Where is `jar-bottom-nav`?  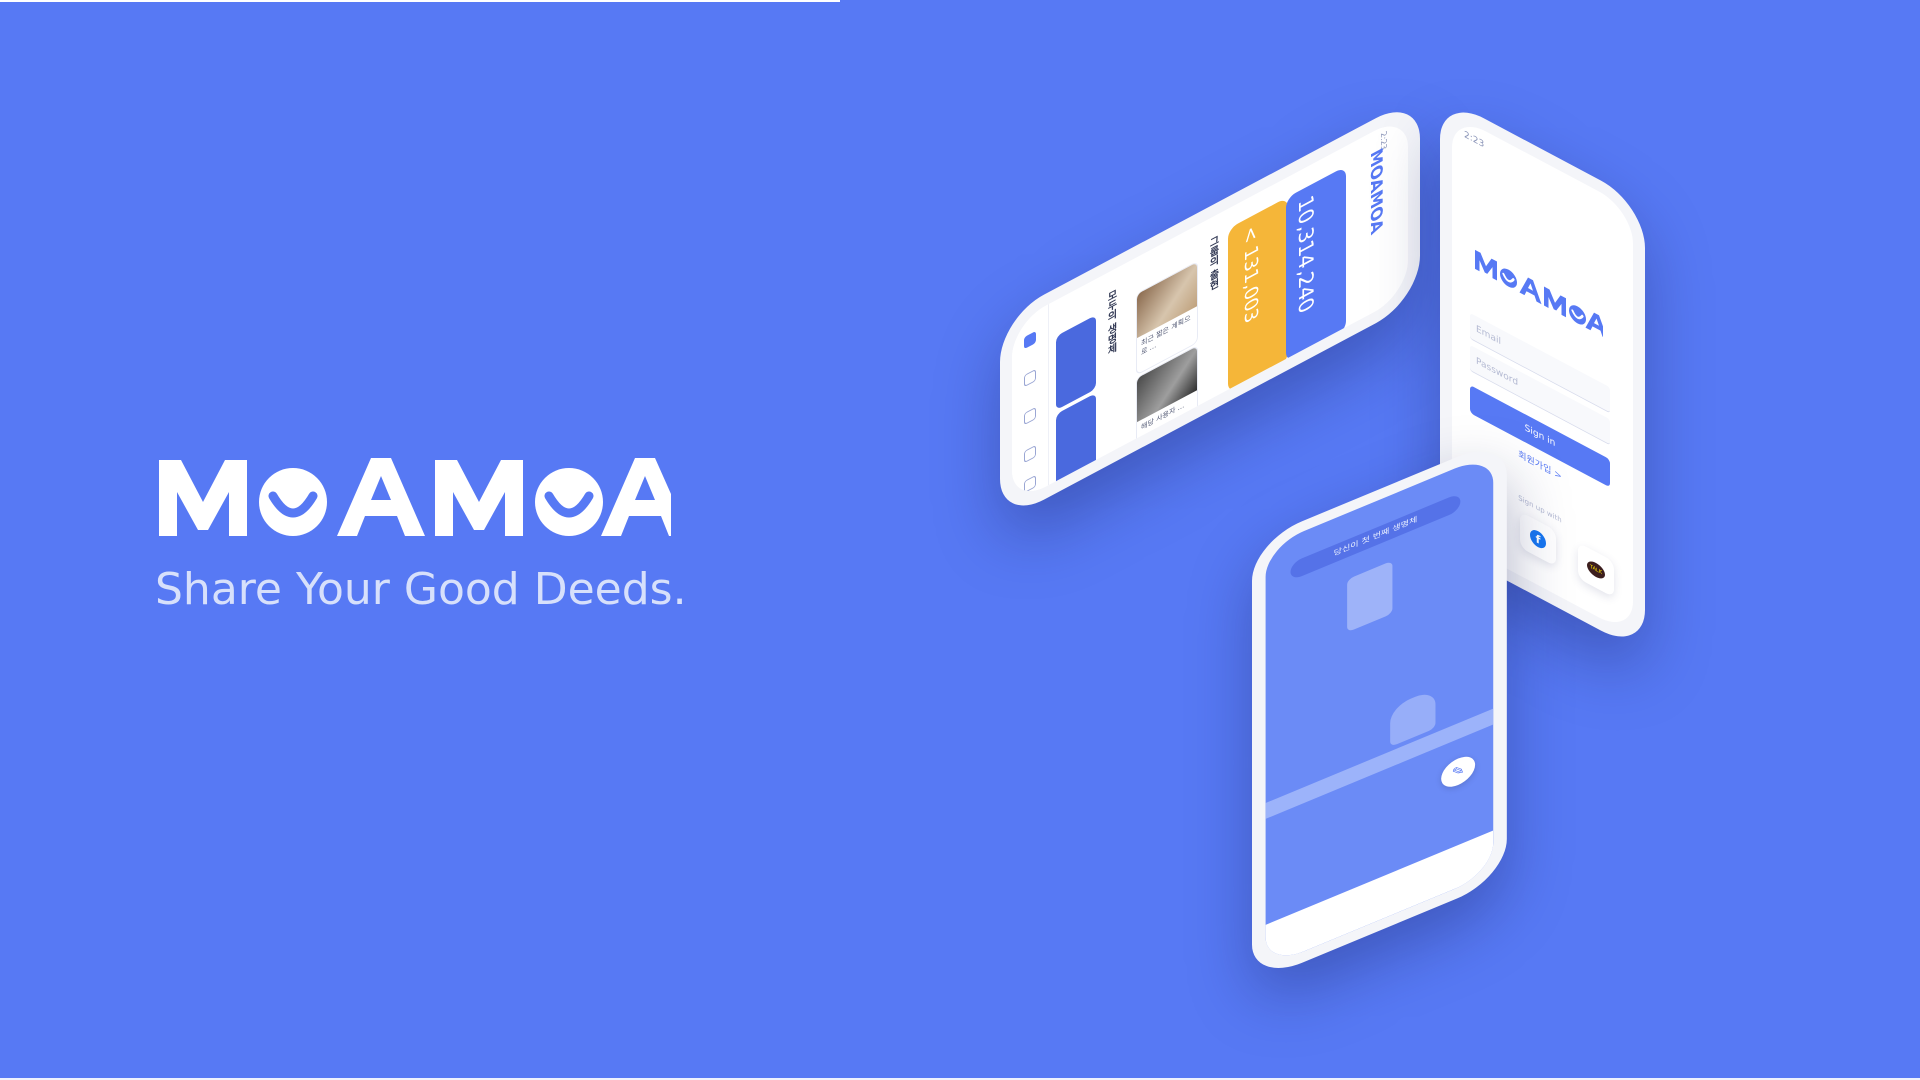 jar-bottom-nav is located at coordinates (1379, 899).